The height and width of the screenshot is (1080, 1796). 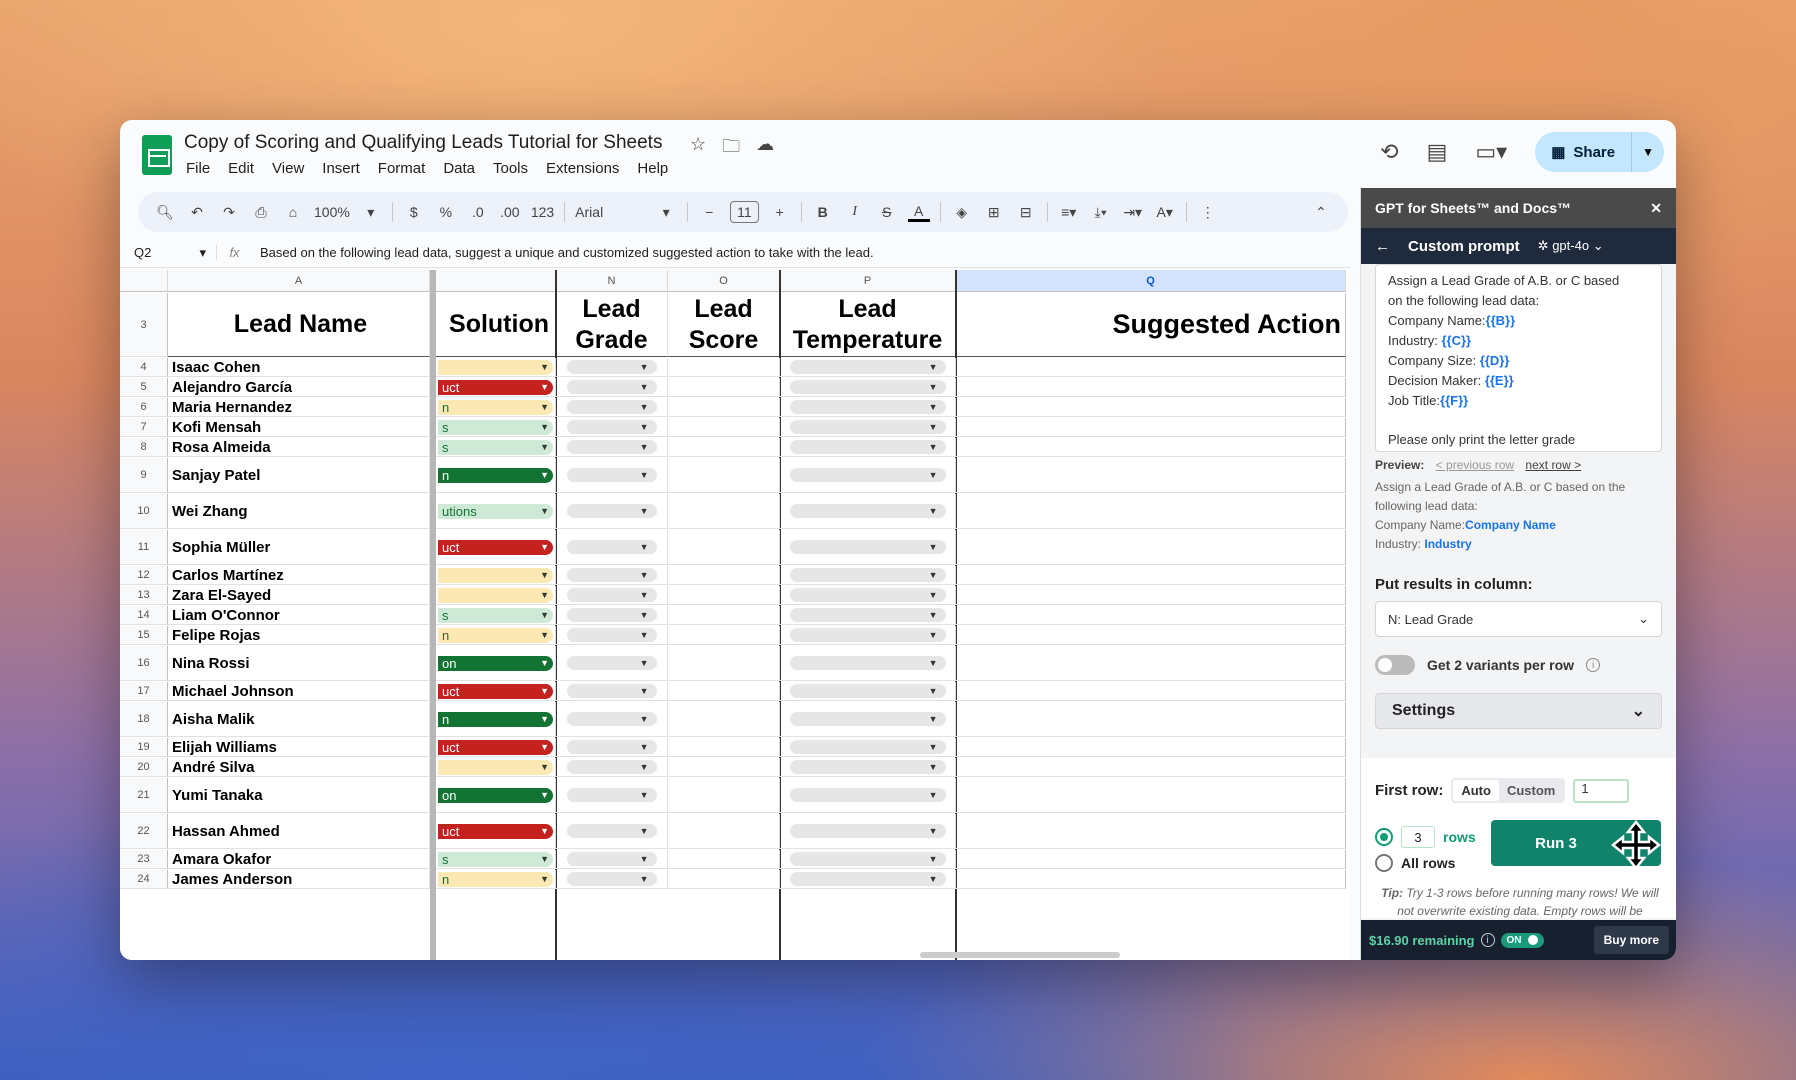 What do you see at coordinates (495, 575) in the screenshot?
I see `solution-chip: ▼` at bounding box center [495, 575].